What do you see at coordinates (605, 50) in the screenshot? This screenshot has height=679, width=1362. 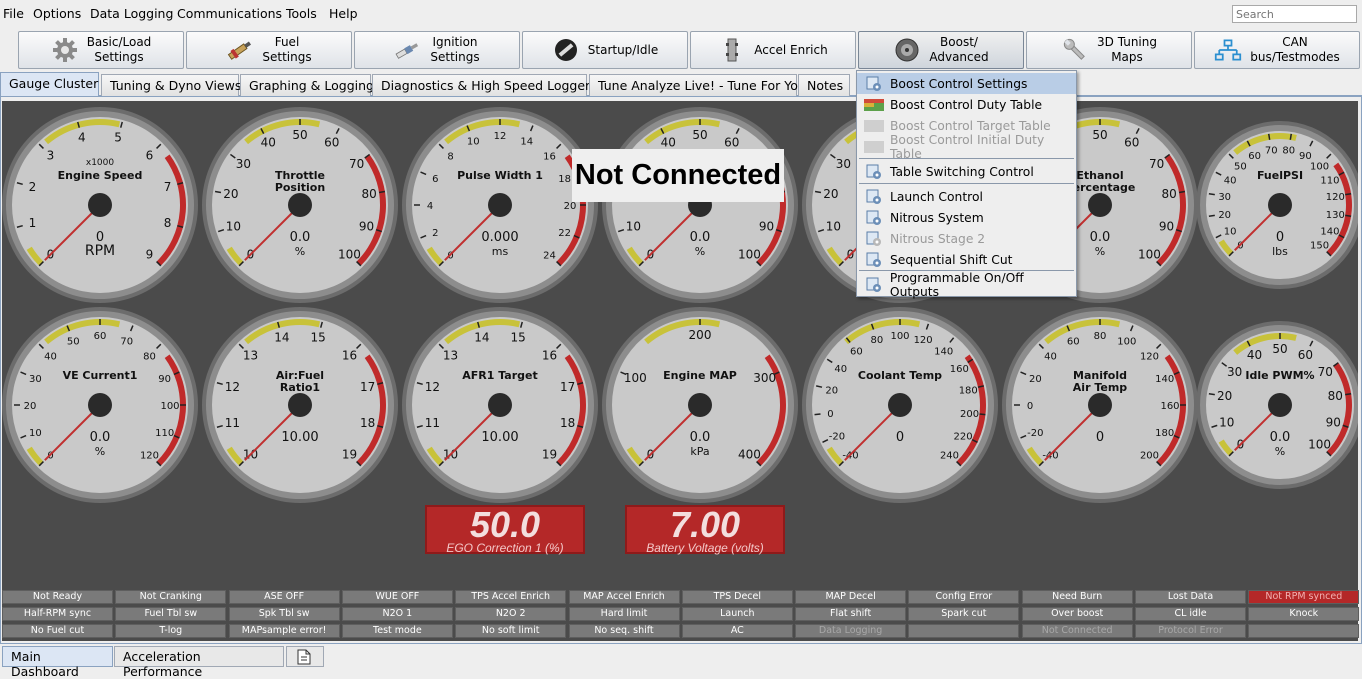 I see `startup-idle-button: Startup/Idle` at bounding box center [605, 50].